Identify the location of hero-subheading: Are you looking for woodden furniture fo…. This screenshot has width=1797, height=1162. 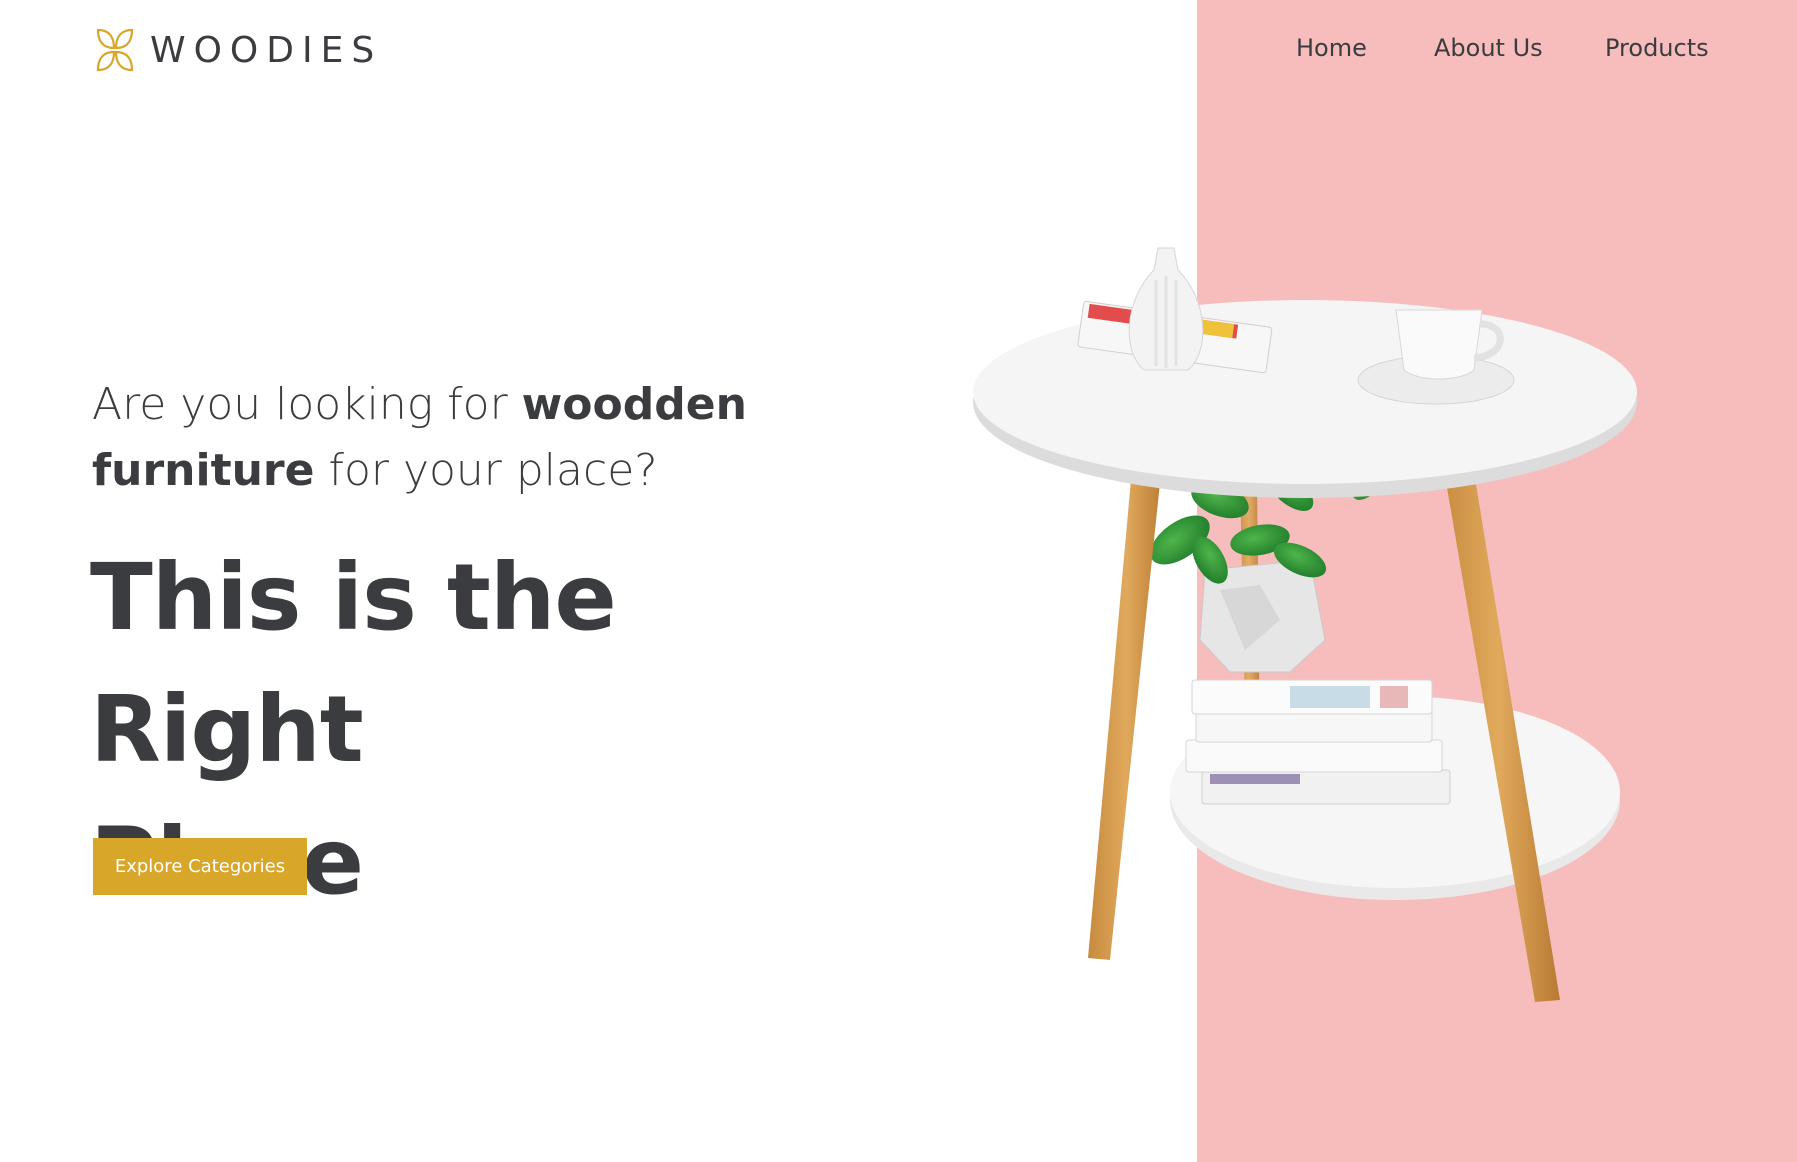
(472, 438).